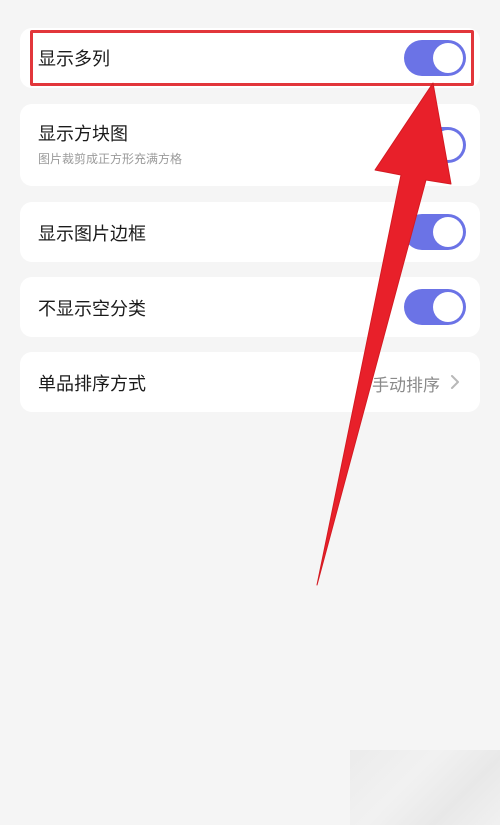 This screenshot has height=825, width=500. I want to click on show-square-image-label: 显示方块图, so click(83, 134).